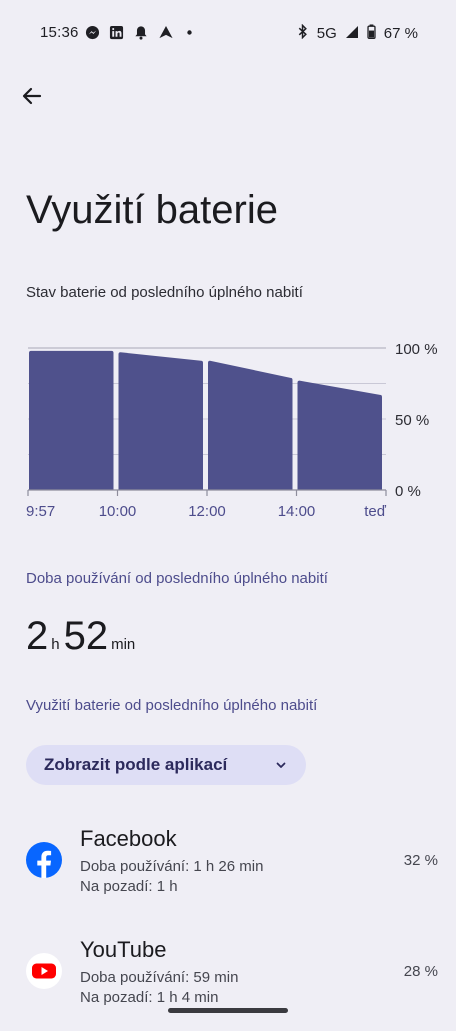  What do you see at coordinates (118, 511) in the screenshot?
I see `chart-x-tick-label: 10:00` at bounding box center [118, 511].